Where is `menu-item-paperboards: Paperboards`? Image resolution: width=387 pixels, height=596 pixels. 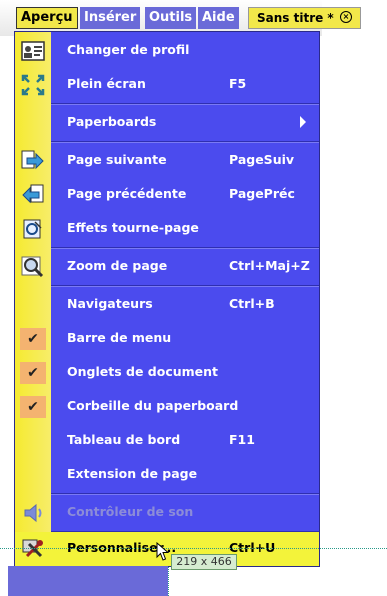 menu-item-paperboards: Paperboards is located at coordinates (167, 123).